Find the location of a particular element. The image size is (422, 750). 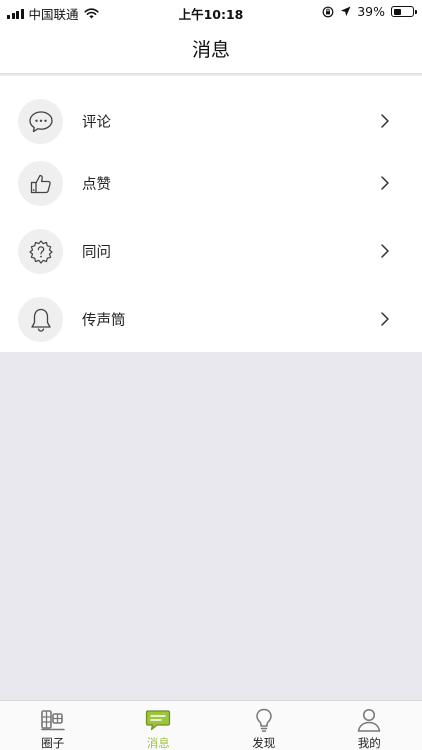

list-item-label: 评论 is located at coordinates (96, 123).